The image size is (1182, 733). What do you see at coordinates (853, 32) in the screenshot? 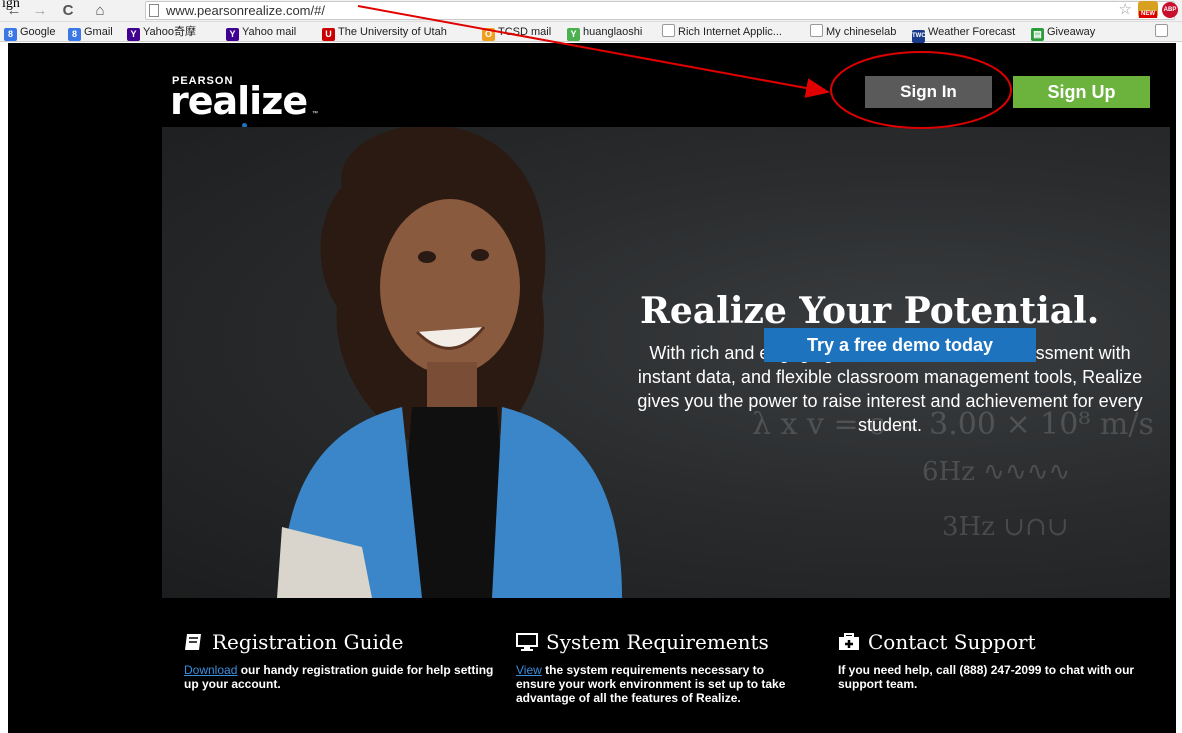
I see `bookmark-item: My chineselab` at bounding box center [853, 32].